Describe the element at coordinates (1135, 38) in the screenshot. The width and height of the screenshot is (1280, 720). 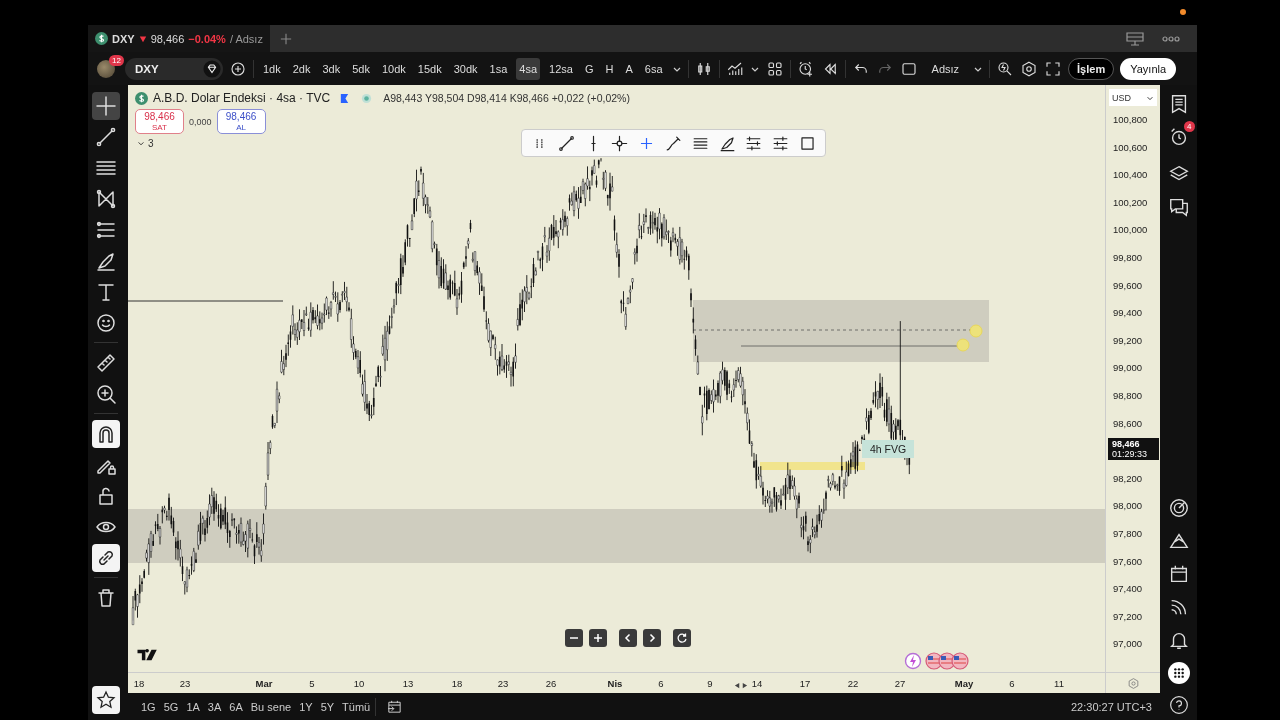
I see `monitor-icon` at that location.